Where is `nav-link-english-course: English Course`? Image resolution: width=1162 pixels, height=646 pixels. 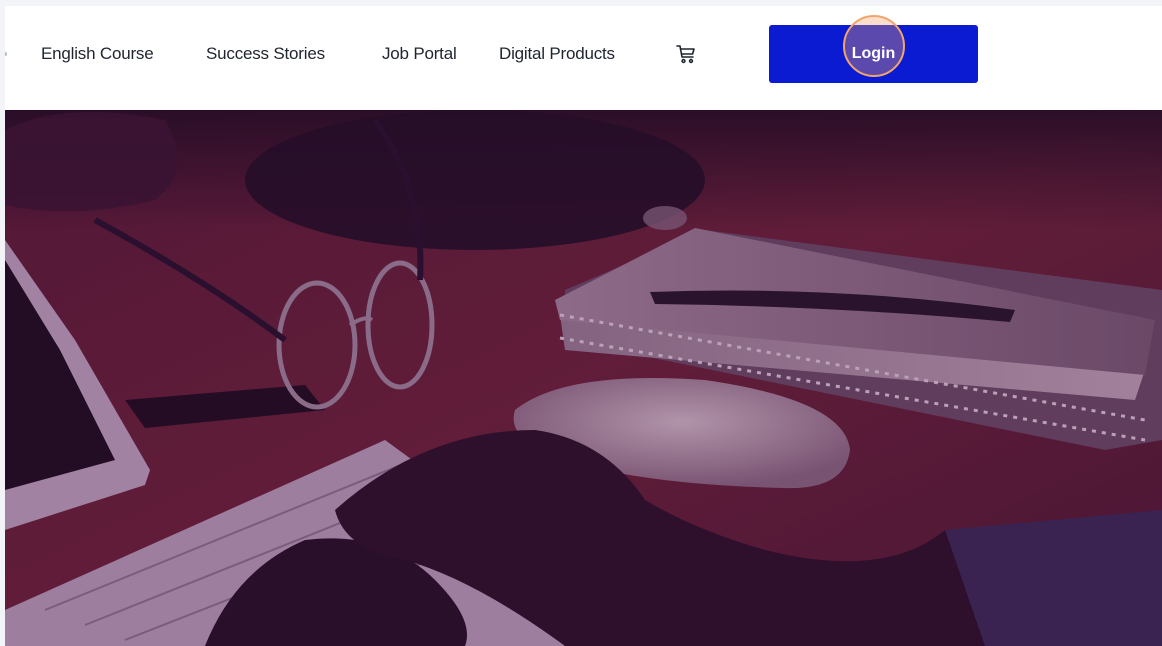 nav-link-english-course: English Course is located at coordinates (97, 54).